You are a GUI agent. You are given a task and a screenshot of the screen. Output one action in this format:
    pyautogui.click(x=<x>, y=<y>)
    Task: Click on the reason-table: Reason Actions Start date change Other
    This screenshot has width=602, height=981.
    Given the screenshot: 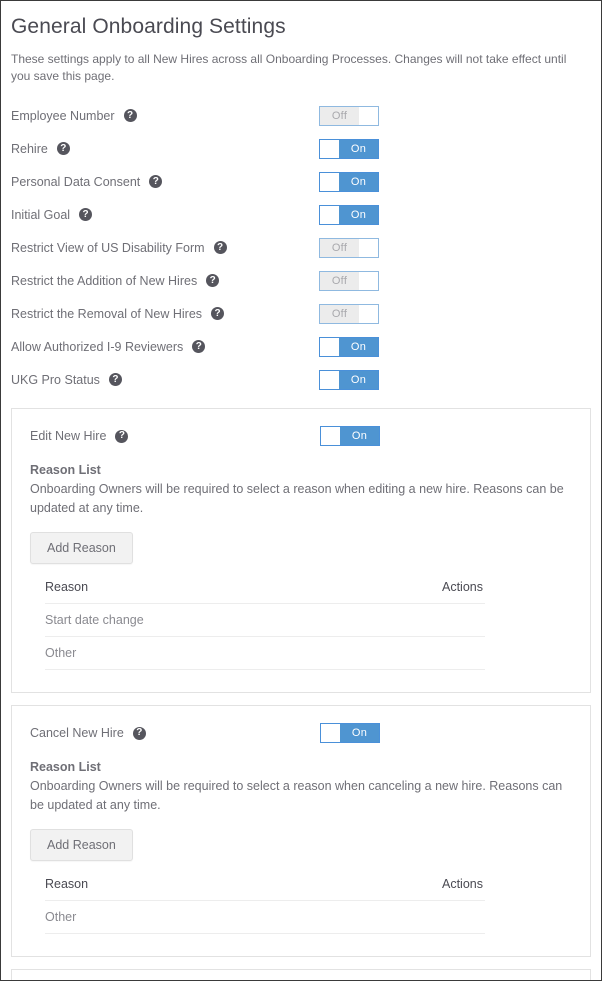 What is the action you would take?
    pyautogui.click(x=265, y=625)
    